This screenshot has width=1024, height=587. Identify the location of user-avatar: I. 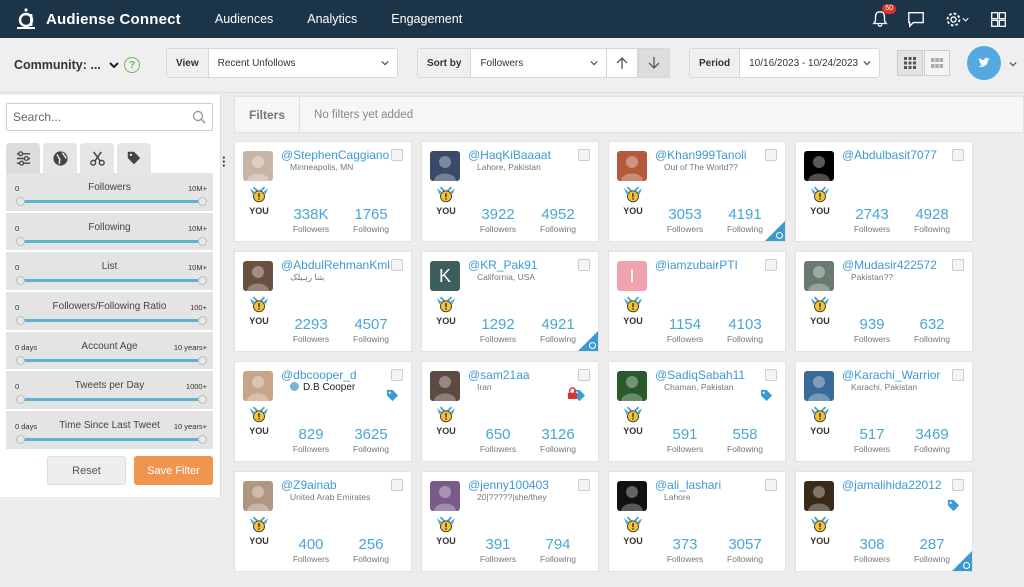
(632, 276).